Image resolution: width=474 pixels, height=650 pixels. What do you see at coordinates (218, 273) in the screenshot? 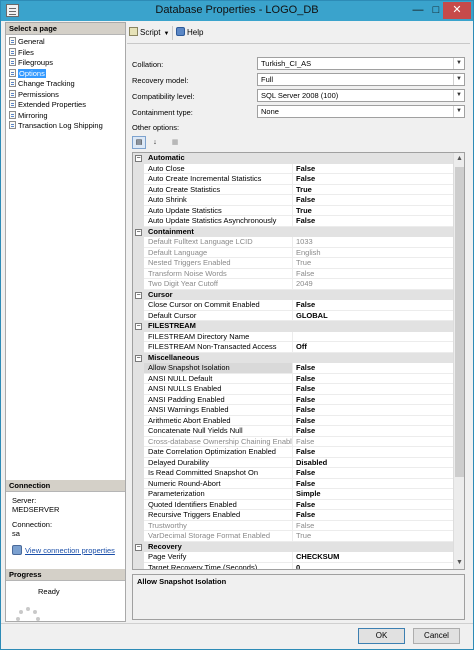
I see `property-name: Transform Noise Words` at bounding box center [218, 273].